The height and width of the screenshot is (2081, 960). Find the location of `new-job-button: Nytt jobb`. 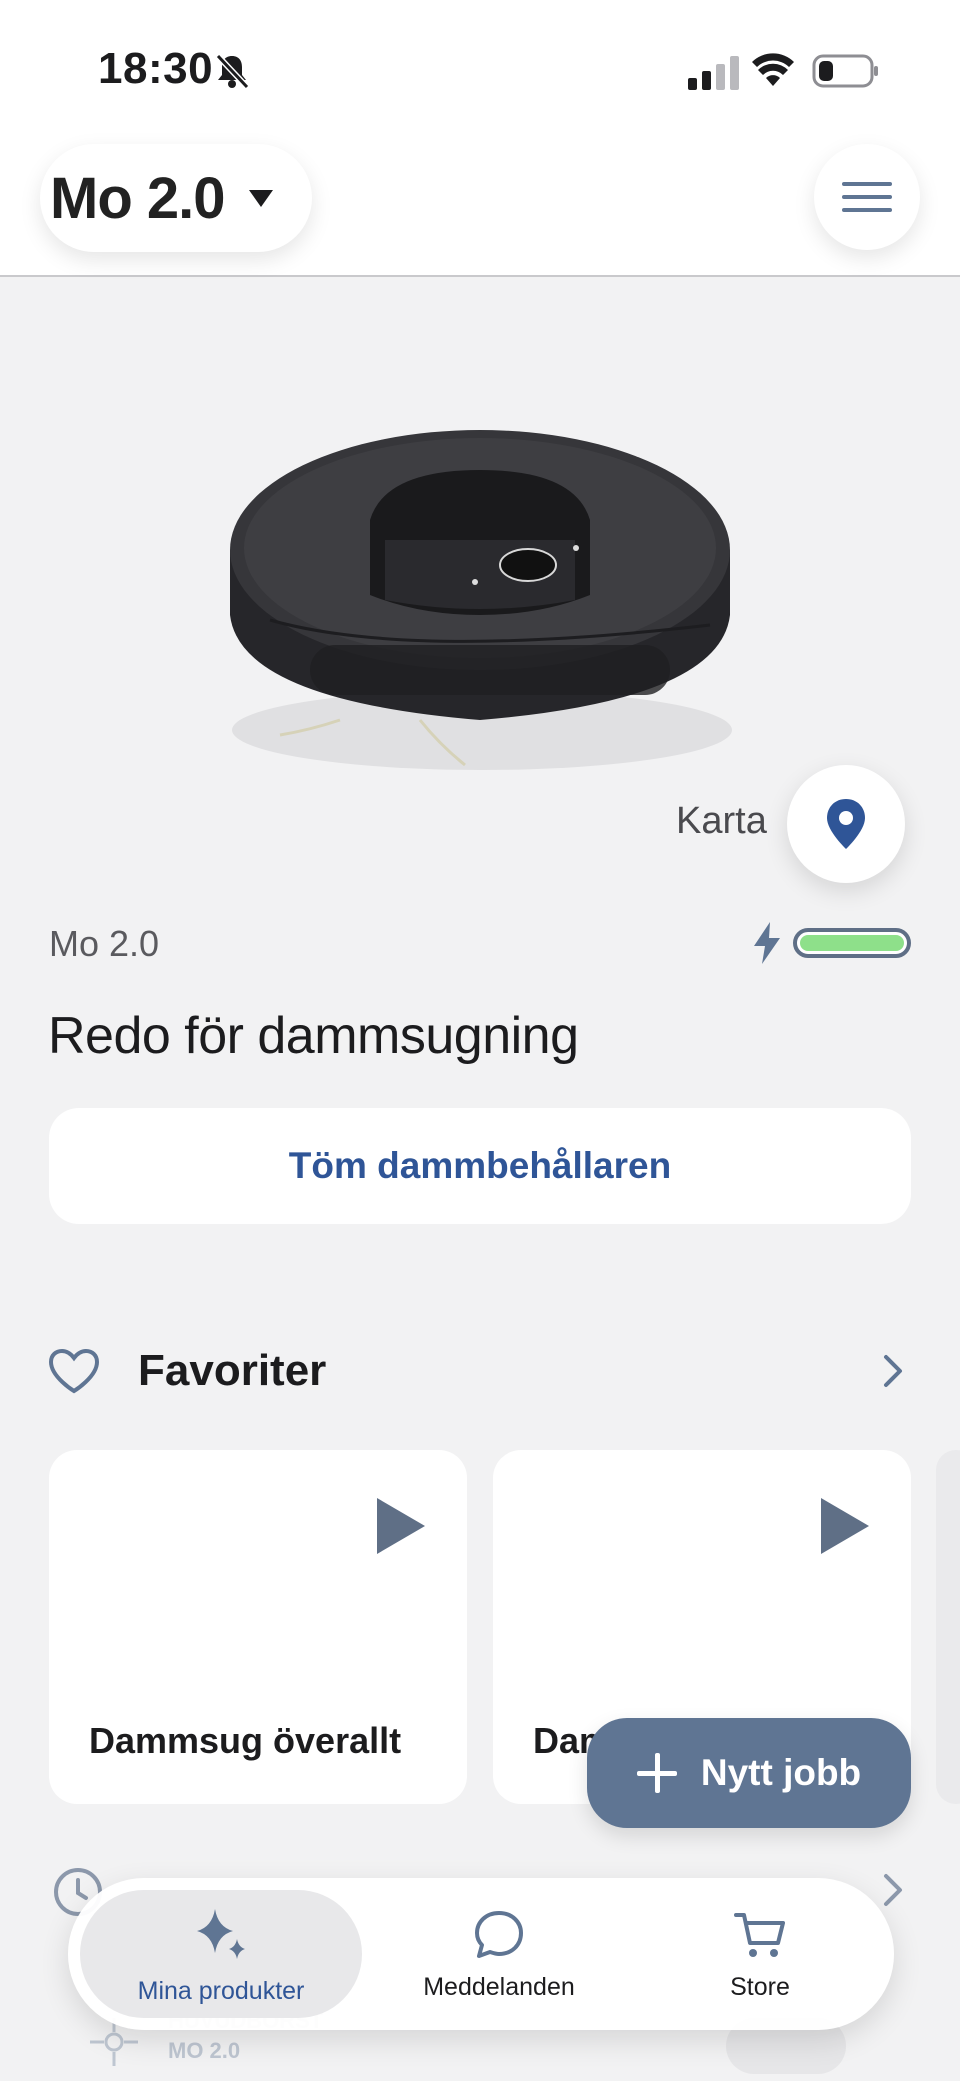

new-job-button: Nytt jobb is located at coordinates (749, 1773).